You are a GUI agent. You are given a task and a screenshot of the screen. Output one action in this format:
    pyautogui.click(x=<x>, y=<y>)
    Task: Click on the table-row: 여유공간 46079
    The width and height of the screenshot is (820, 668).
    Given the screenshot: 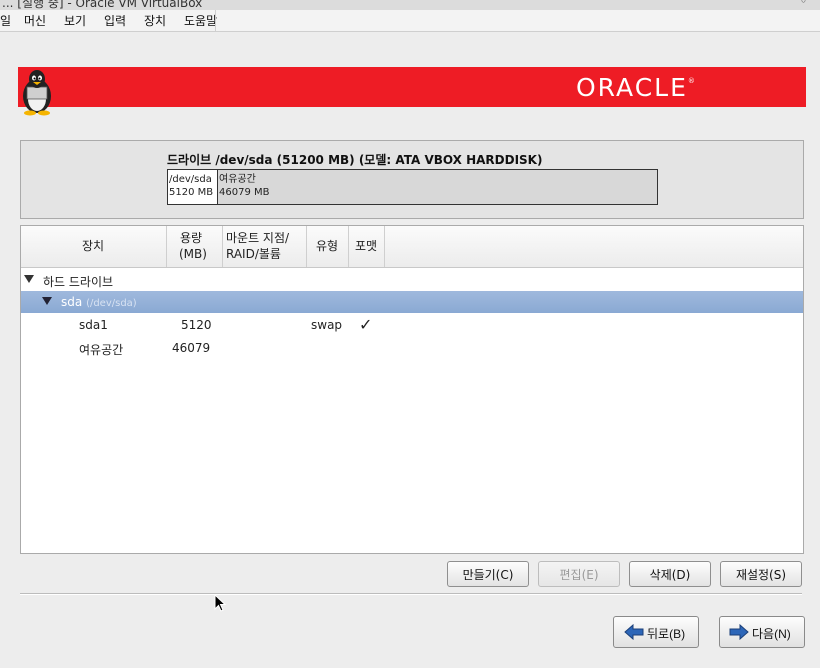 What is the action you would take?
    pyautogui.click(x=412, y=348)
    